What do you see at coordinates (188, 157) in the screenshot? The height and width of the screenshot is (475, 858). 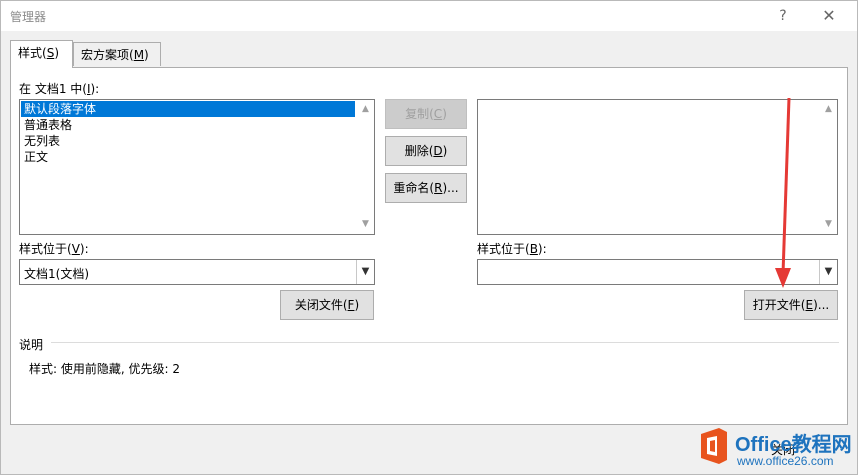 I see `list-item: 正文` at bounding box center [188, 157].